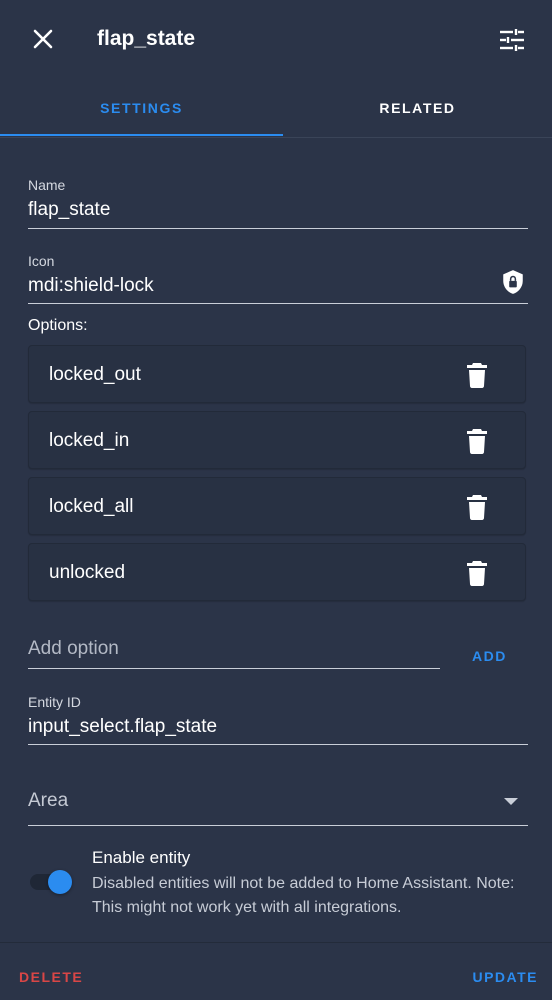 This screenshot has height=1000, width=552. I want to click on shield-lock-icon, so click(513, 282).